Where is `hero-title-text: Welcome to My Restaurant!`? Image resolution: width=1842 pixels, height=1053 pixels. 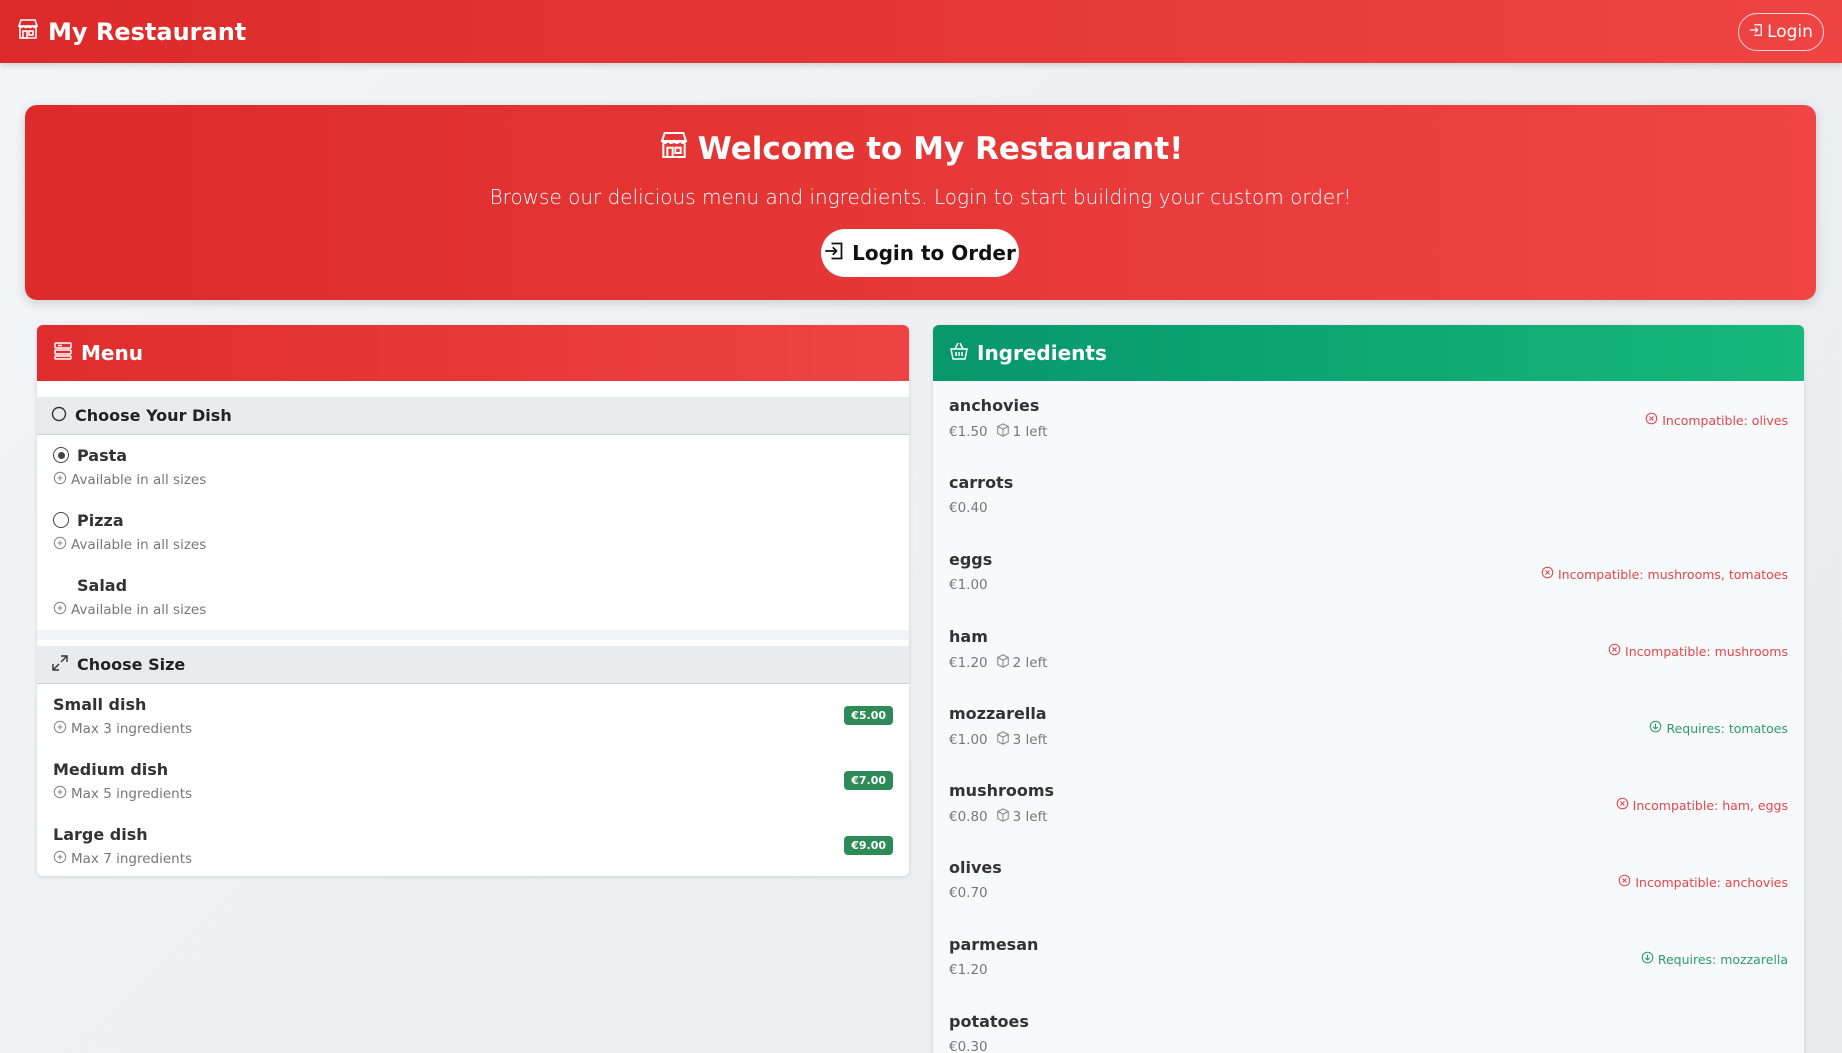
hero-title-text: Welcome to My Restaurant! is located at coordinates (940, 149).